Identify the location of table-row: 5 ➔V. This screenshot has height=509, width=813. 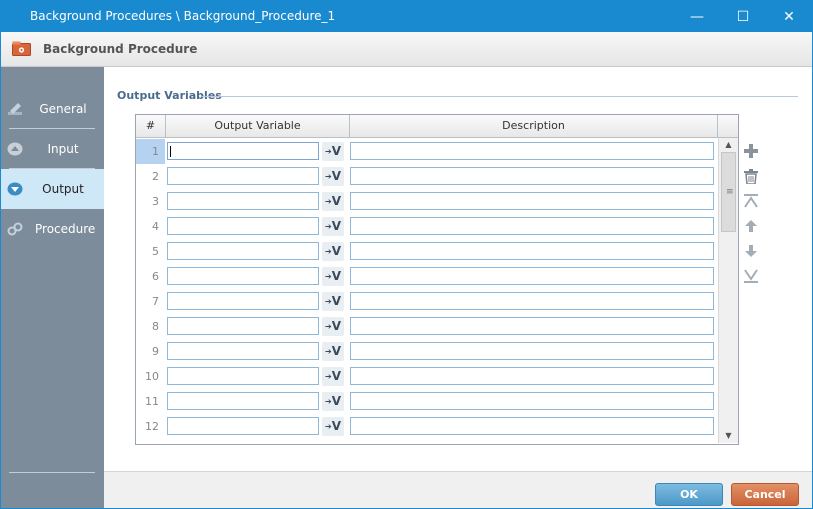
(427, 251).